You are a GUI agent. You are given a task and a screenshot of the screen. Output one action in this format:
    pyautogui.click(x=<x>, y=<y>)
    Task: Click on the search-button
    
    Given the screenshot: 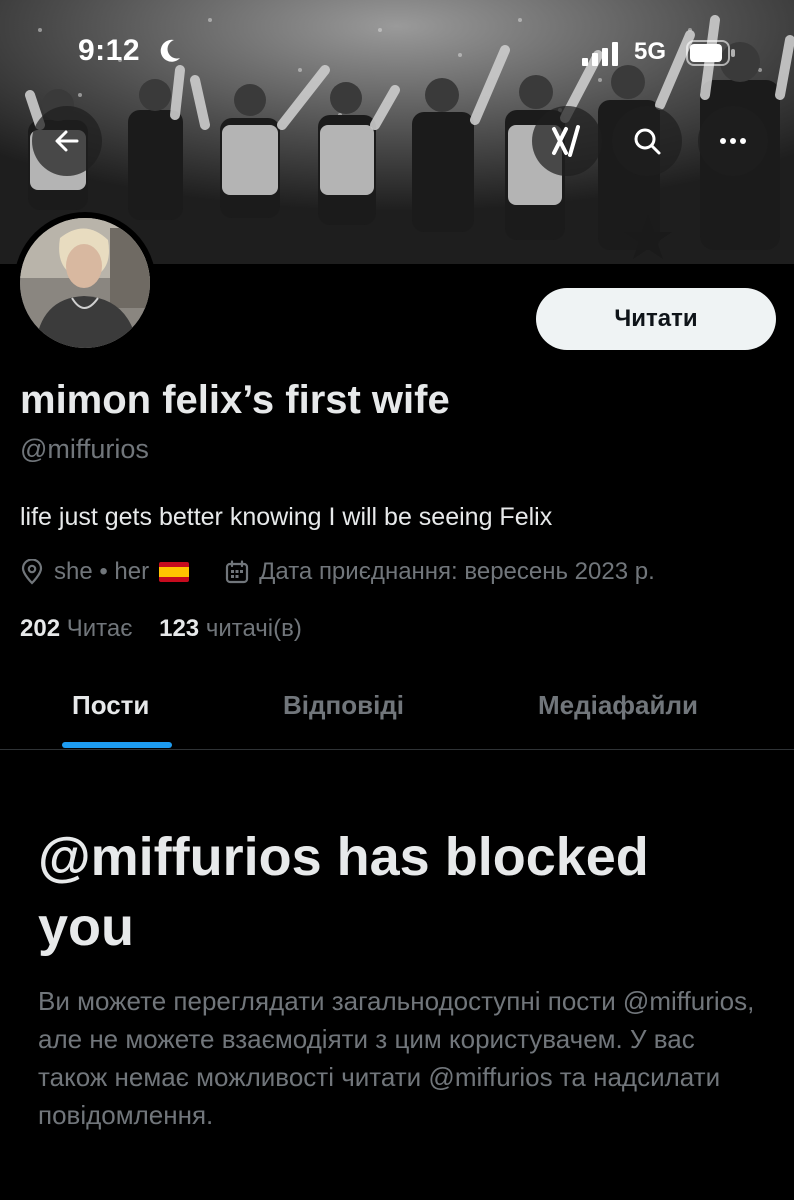 What is the action you would take?
    pyautogui.click(x=647, y=141)
    